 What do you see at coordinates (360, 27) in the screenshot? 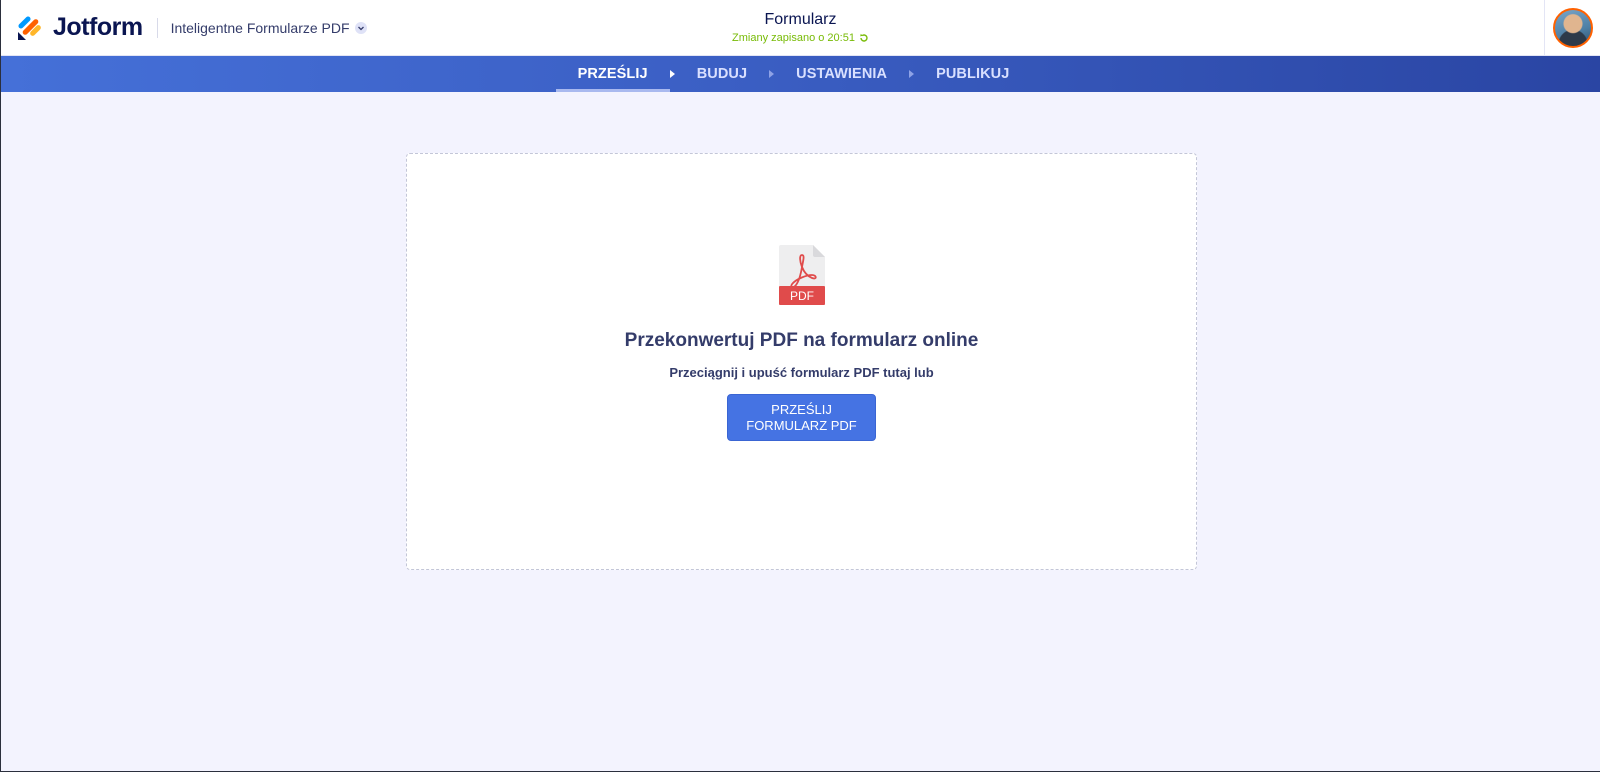
I see `chevron-down-icon` at bounding box center [360, 27].